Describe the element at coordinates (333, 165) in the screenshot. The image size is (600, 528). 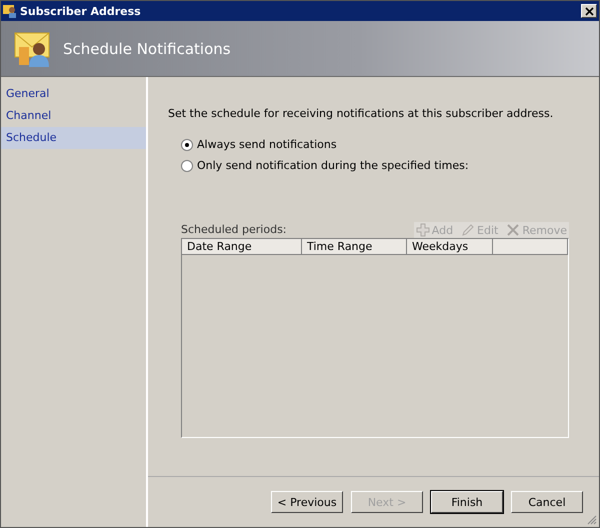
I see `option-label: Only send notification during the specified times:` at that location.